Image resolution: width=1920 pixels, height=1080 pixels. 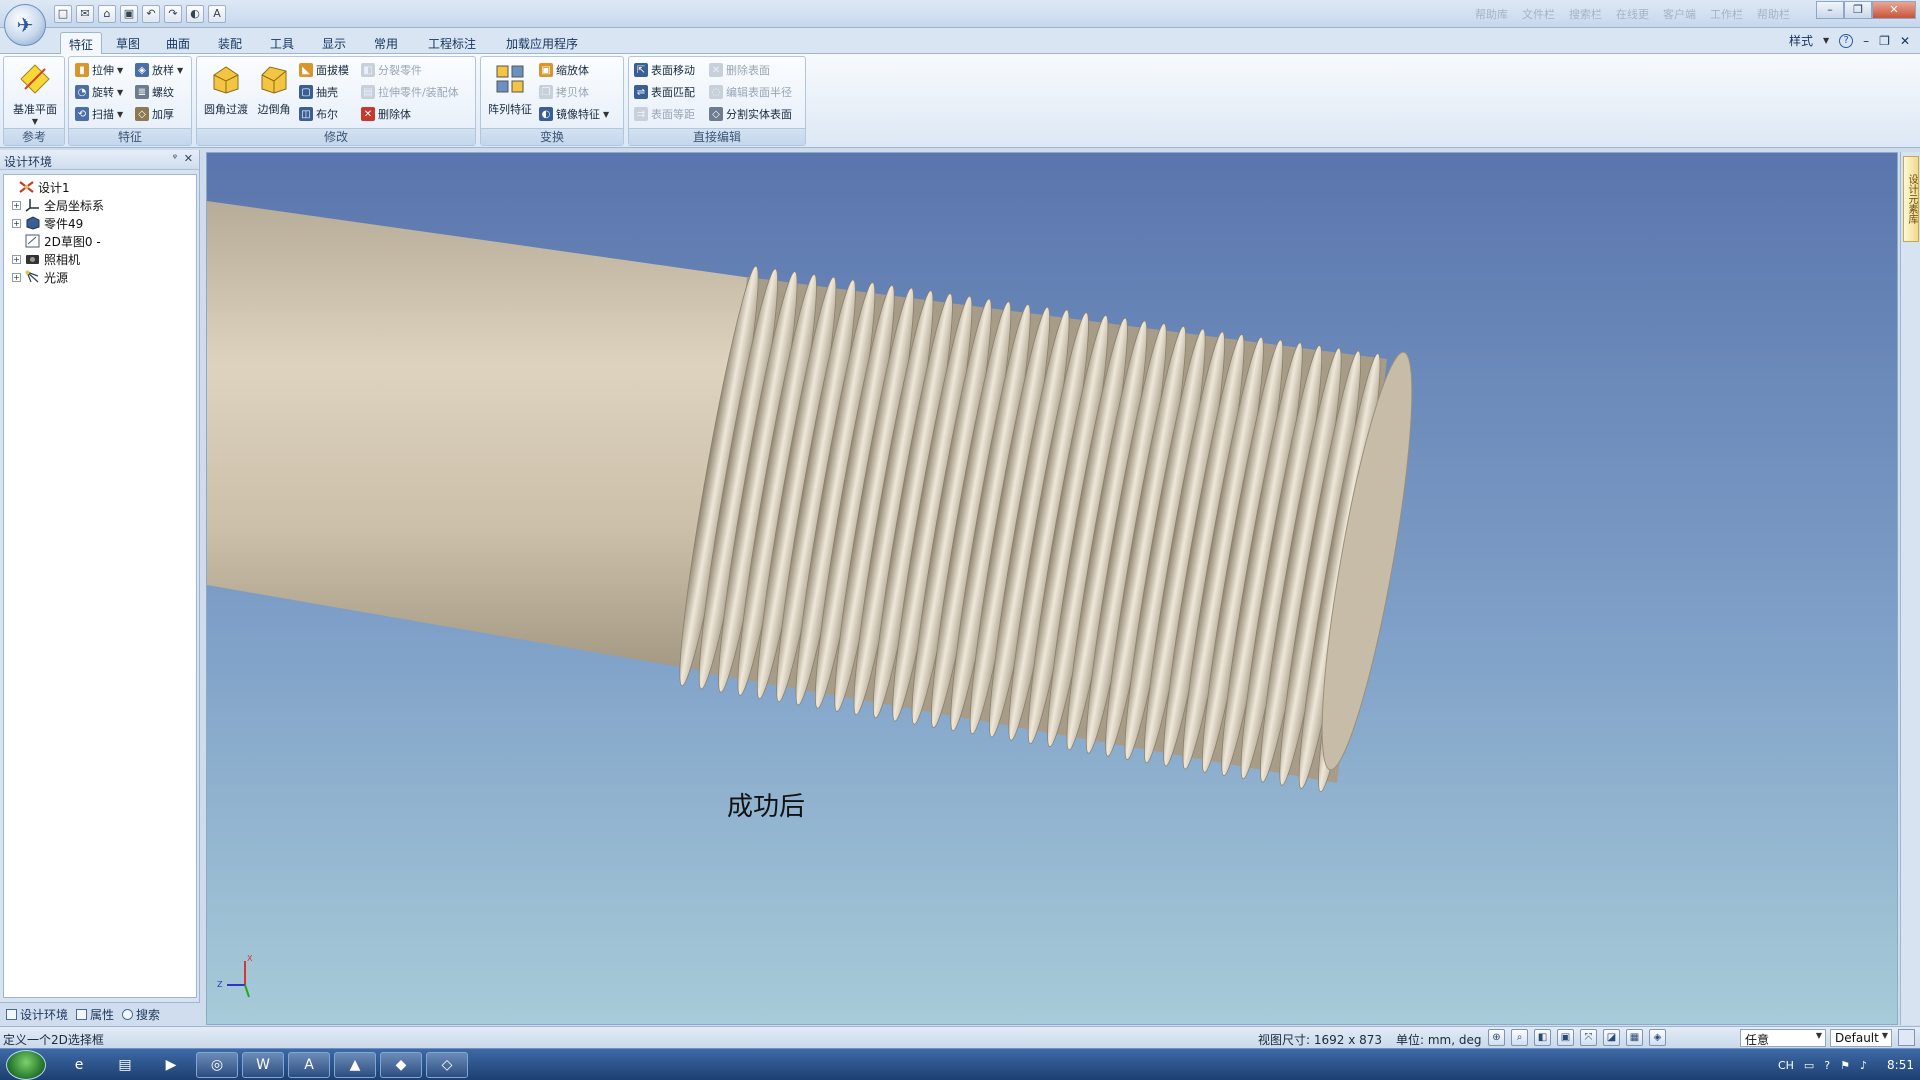 I want to click on face-move-button: ⇱ 表面移动, so click(x=664, y=70).